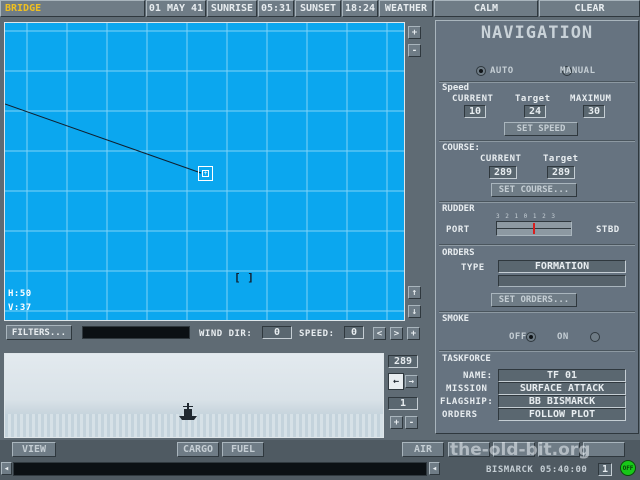  I want to click on zoom-out-button: -, so click(414, 50).